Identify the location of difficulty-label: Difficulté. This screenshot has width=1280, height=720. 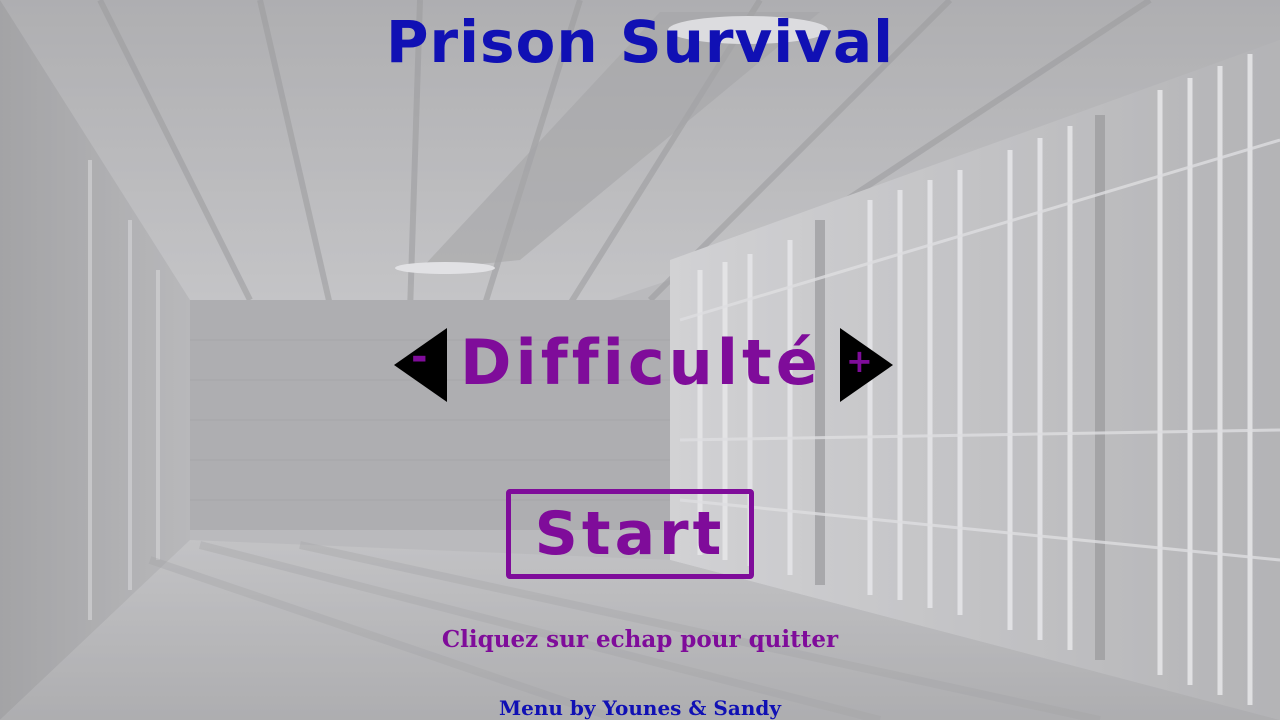
(641, 362).